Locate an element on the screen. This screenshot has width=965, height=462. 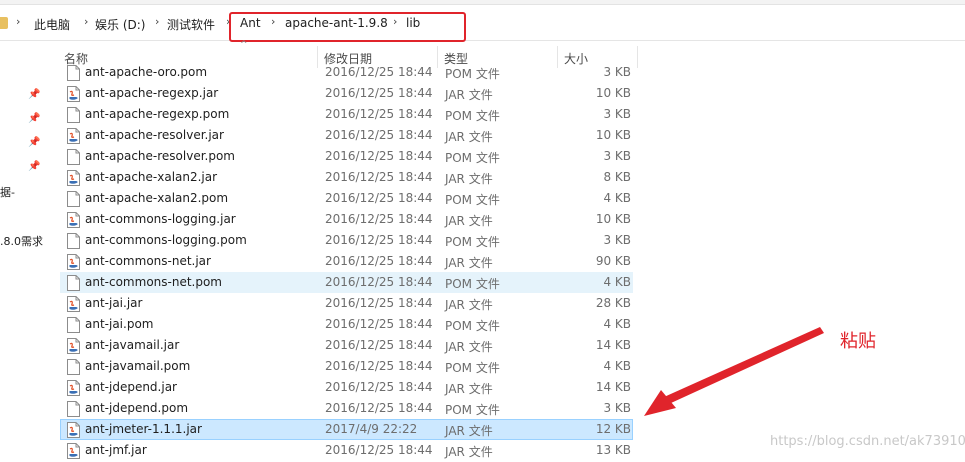
breadcrumb-item: 娱乐 (D:) is located at coordinates (120, 24).